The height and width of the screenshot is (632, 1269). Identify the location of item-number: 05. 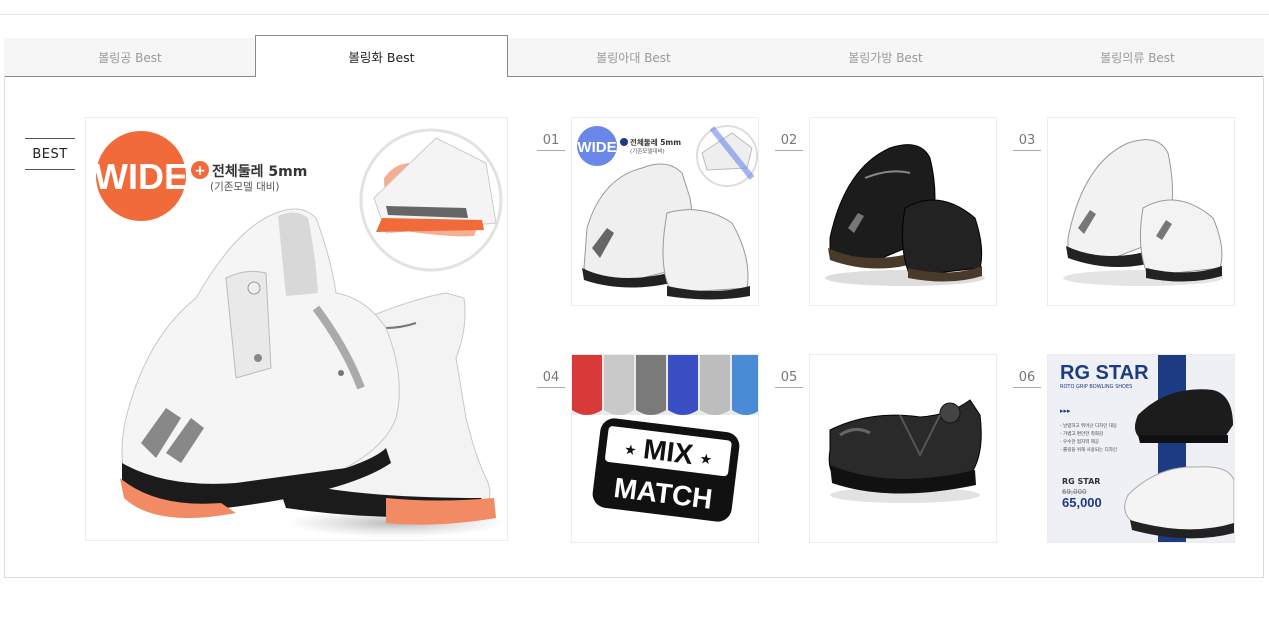
(789, 379).